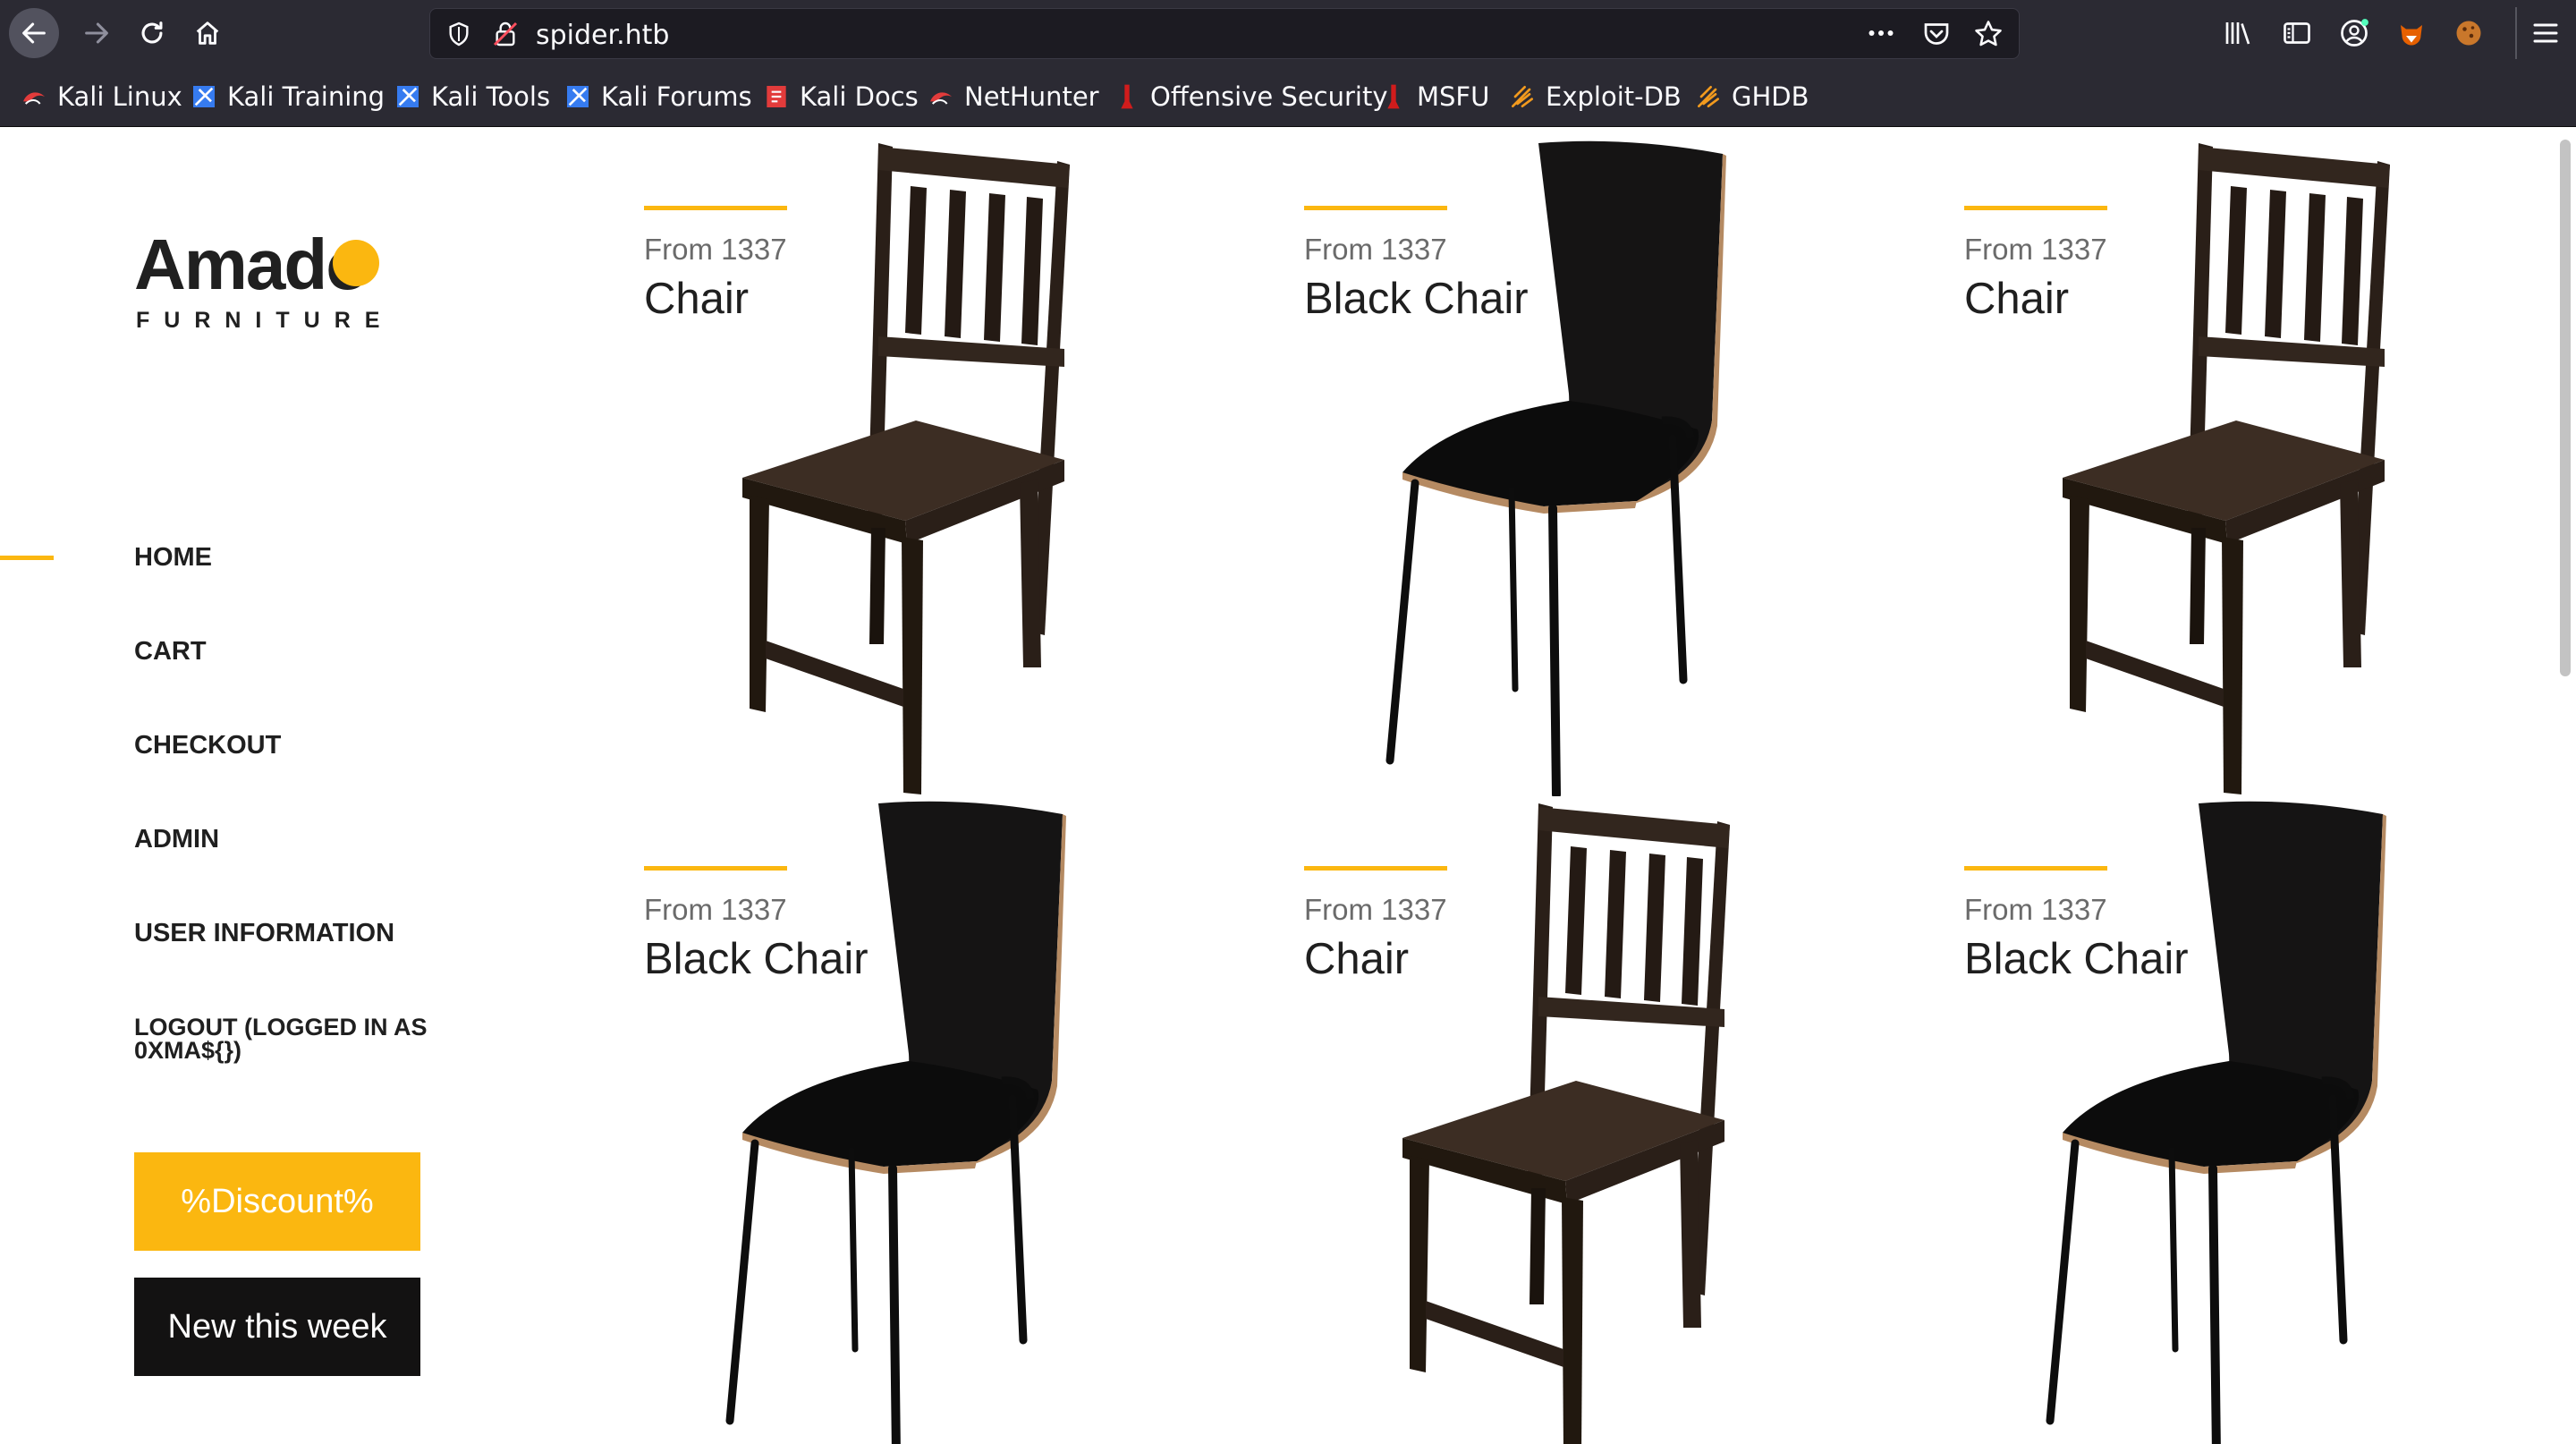  I want to click on bookmark-label: GHDB, so click(1770, 96).